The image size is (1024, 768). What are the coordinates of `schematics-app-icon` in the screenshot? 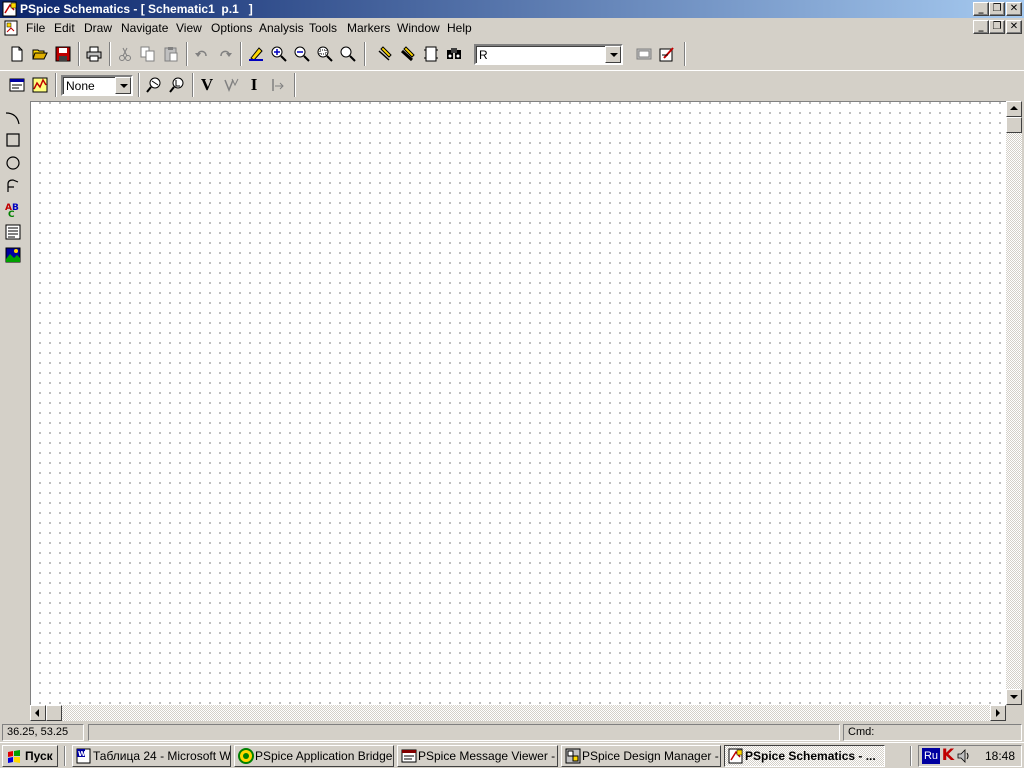 It's located at (735, 756).